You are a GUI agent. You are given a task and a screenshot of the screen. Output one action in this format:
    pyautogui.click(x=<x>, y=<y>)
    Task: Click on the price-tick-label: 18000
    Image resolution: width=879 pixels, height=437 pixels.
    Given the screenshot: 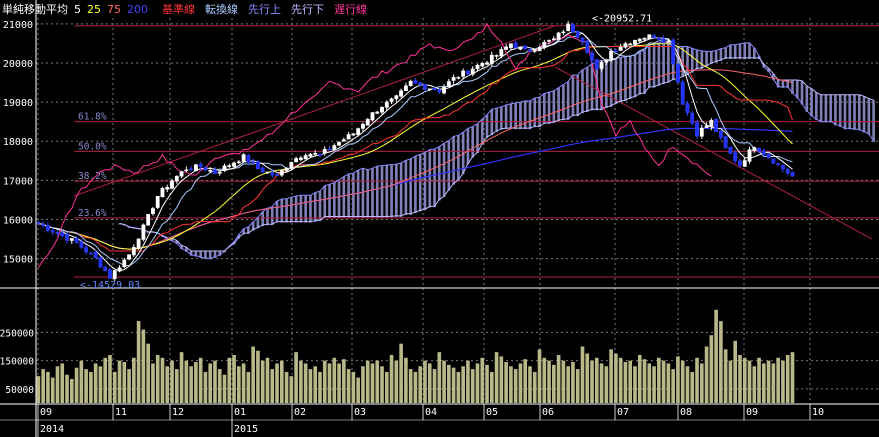 What is the action you would take?
    pyautogui.click(x=18, y=142)
    